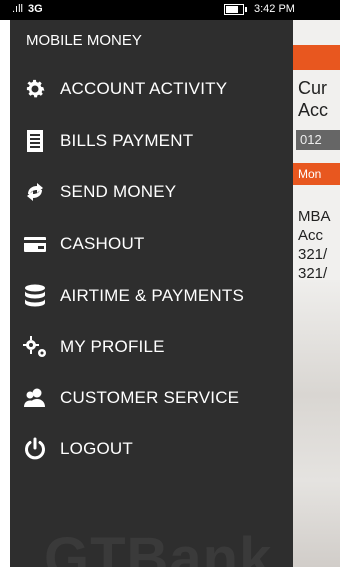  What do you see at coordinates (314, 245) in the screenshot?
I see `detail-lines: MBA Acc 321/ 321/` at bounding box center [314, 245].